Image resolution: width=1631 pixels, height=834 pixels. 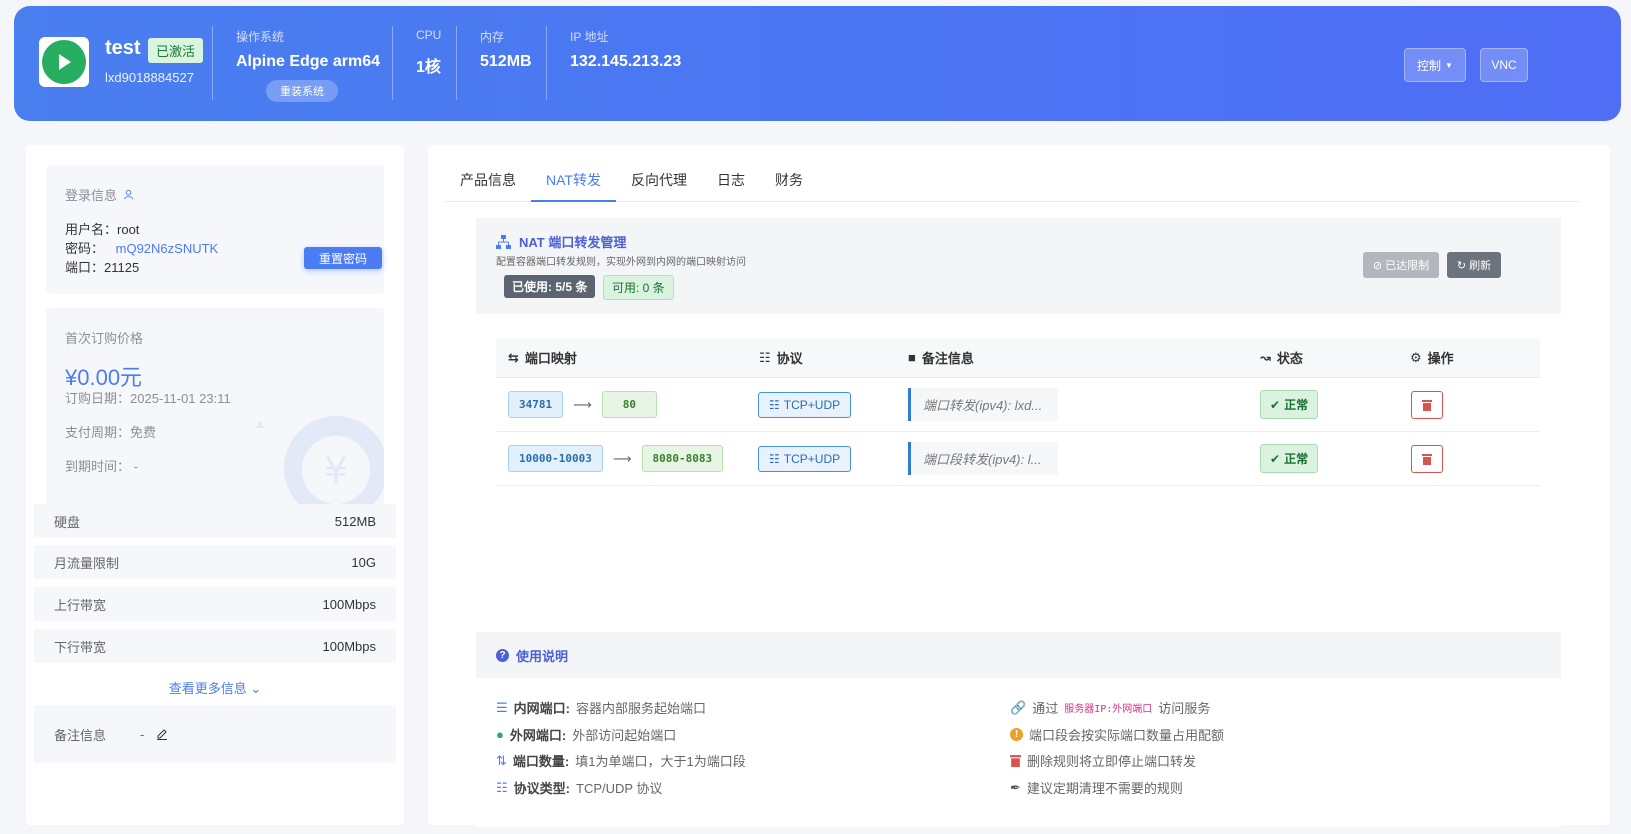 I want to click on password-value: mQ92N6zSNUTK, so click(x=167, y=248).